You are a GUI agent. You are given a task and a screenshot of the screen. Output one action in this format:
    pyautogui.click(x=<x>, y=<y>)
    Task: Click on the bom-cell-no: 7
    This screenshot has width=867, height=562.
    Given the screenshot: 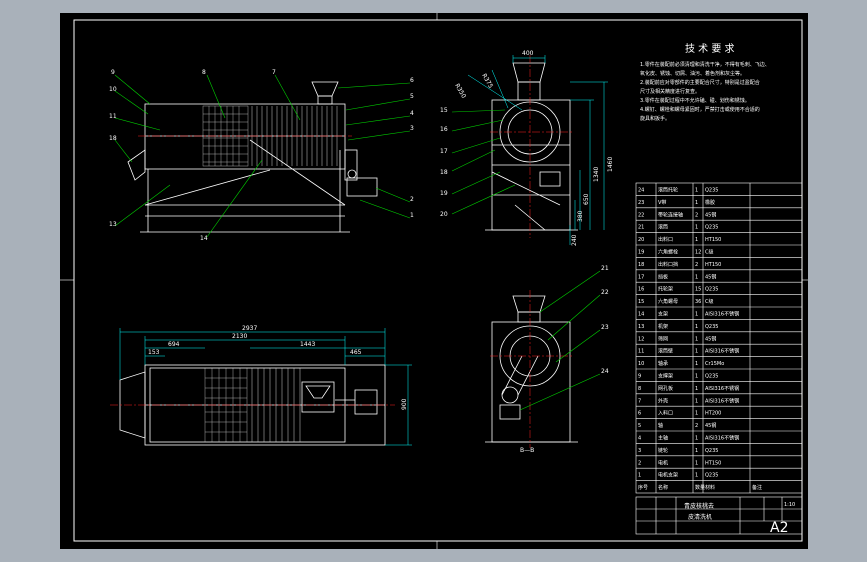 What is the action you would take?
    pyautogui.click(x=639, y=401)
    